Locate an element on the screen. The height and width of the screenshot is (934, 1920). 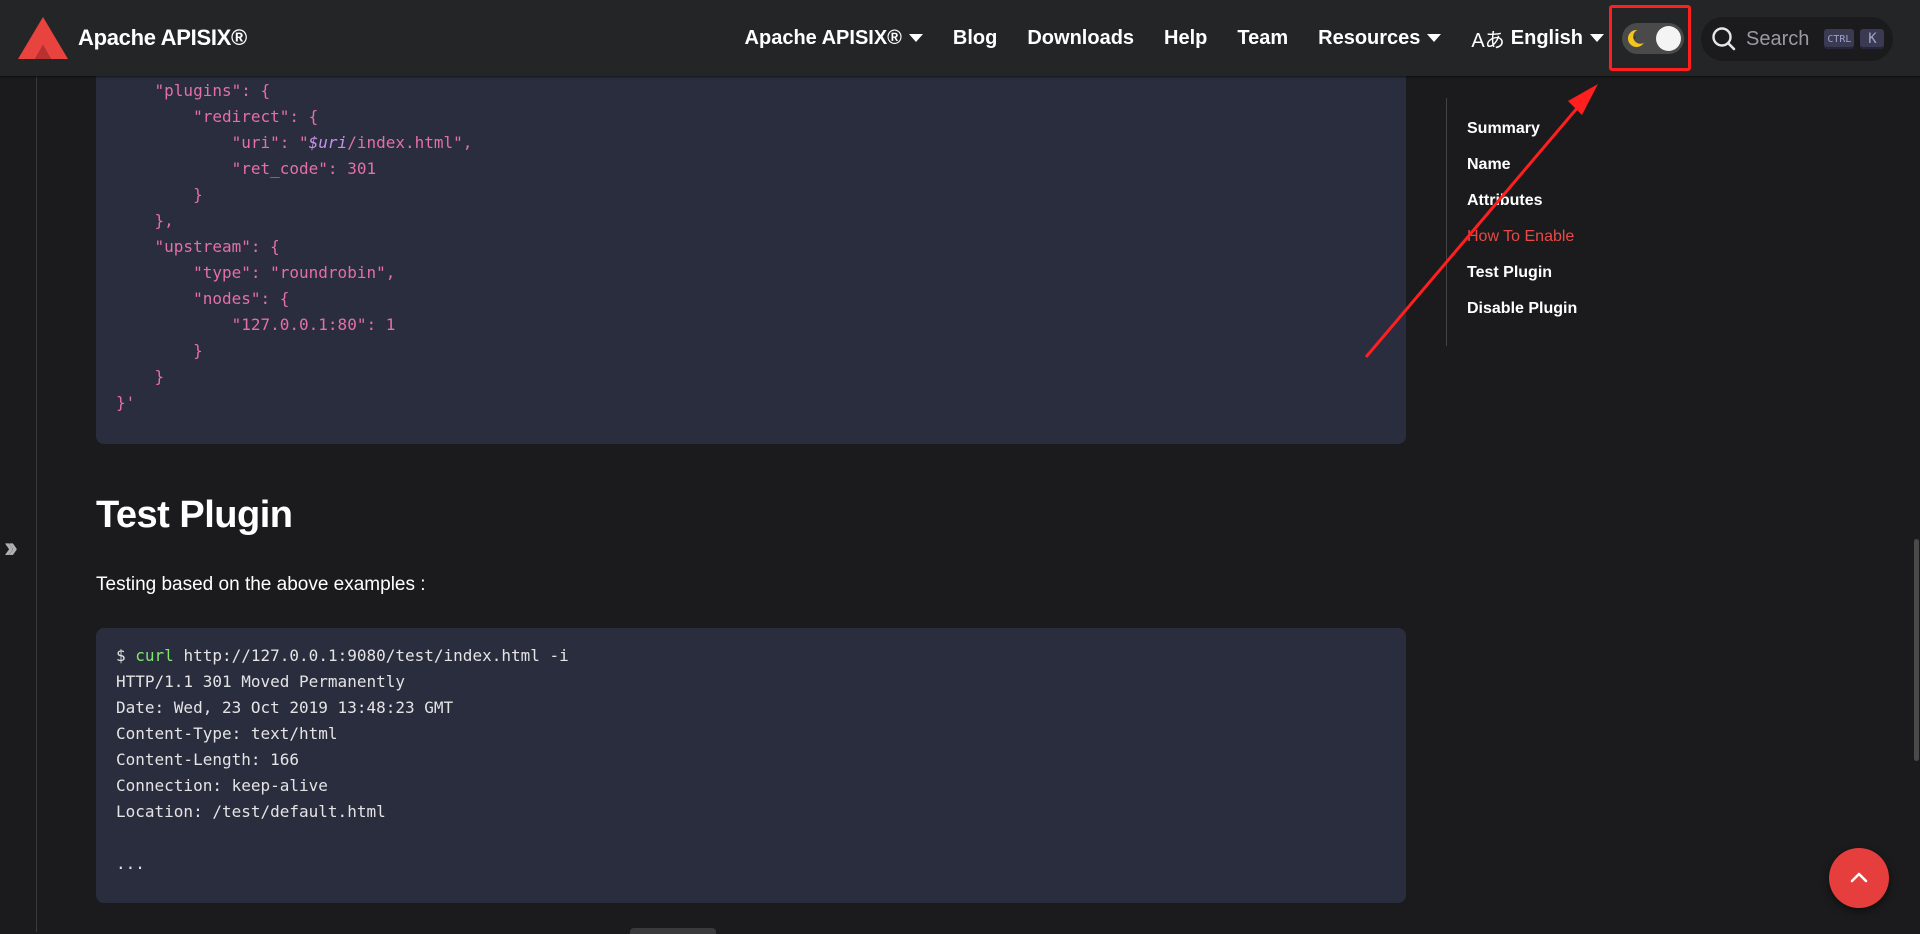
back-to-top-button is located at coordinates (1859, 878).